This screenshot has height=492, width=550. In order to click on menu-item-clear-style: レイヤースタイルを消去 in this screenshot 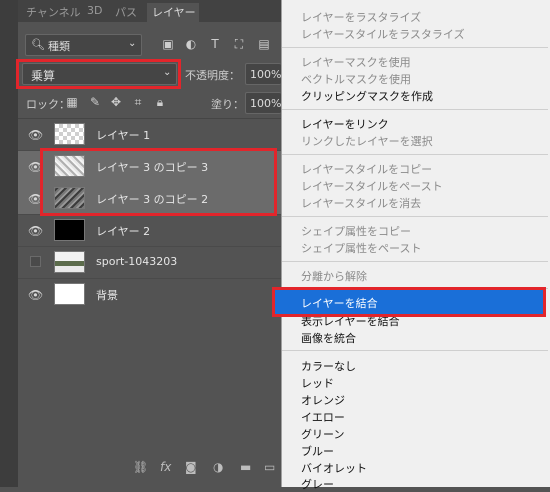, I will do `click(361, 203)`.